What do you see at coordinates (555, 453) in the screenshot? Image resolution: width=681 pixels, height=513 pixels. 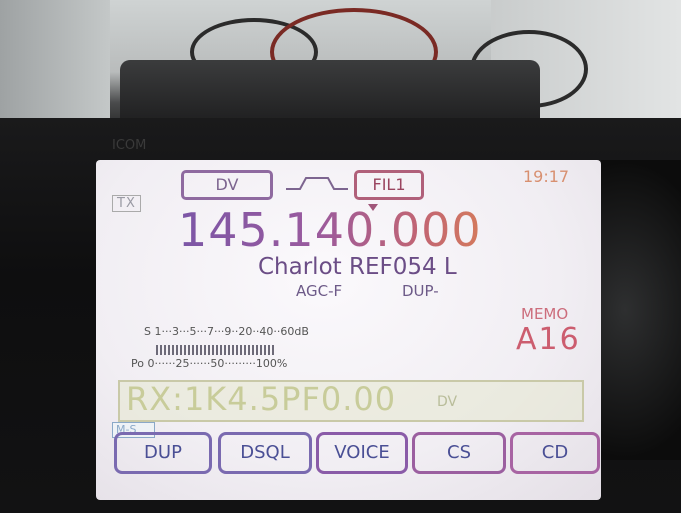 I see `cd-softkey: CD` at bounding box center [555, 453].